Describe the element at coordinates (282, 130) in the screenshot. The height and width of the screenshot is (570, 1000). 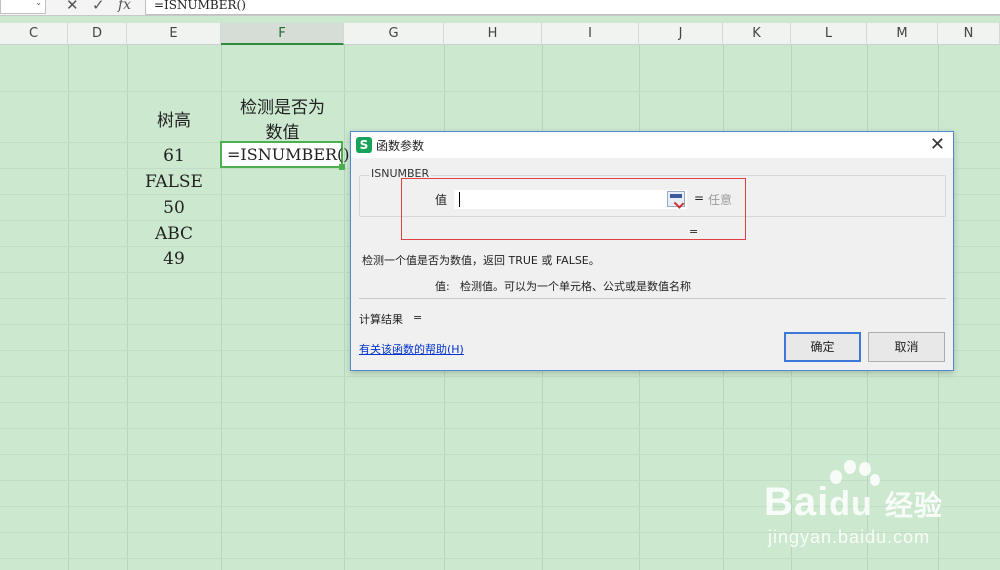
I see `cell-f-header-line2: 数值` at that location.